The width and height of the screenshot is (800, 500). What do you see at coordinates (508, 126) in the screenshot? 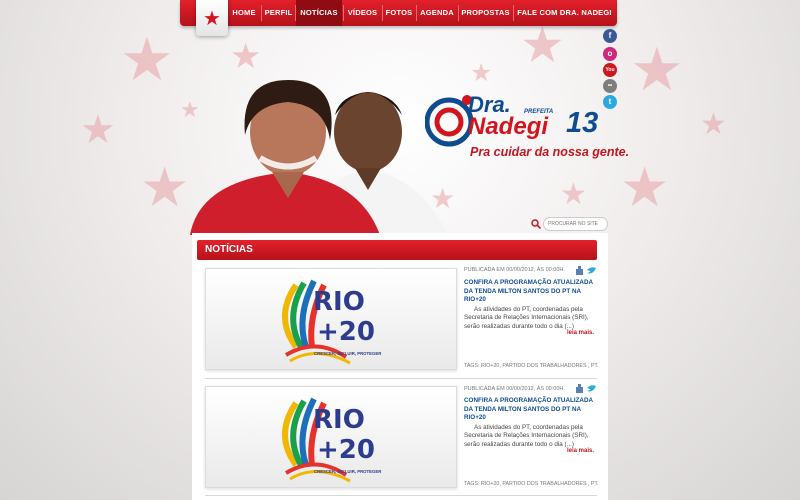
I see `brand-name: Nadegi` at bounding box center [508, 126].